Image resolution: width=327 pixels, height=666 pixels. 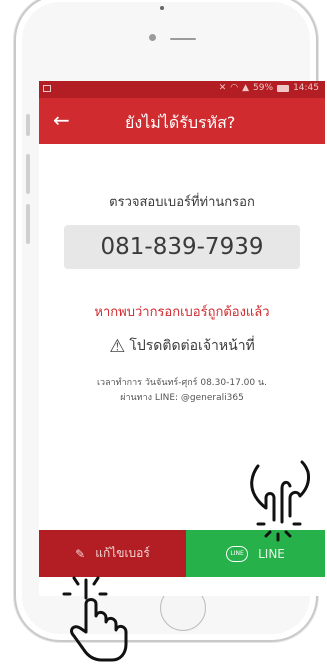 What do you see at coordinates (263, 88) in the screenshot?
I see `battery-percent: 59%` at bounding box center [263, 88].